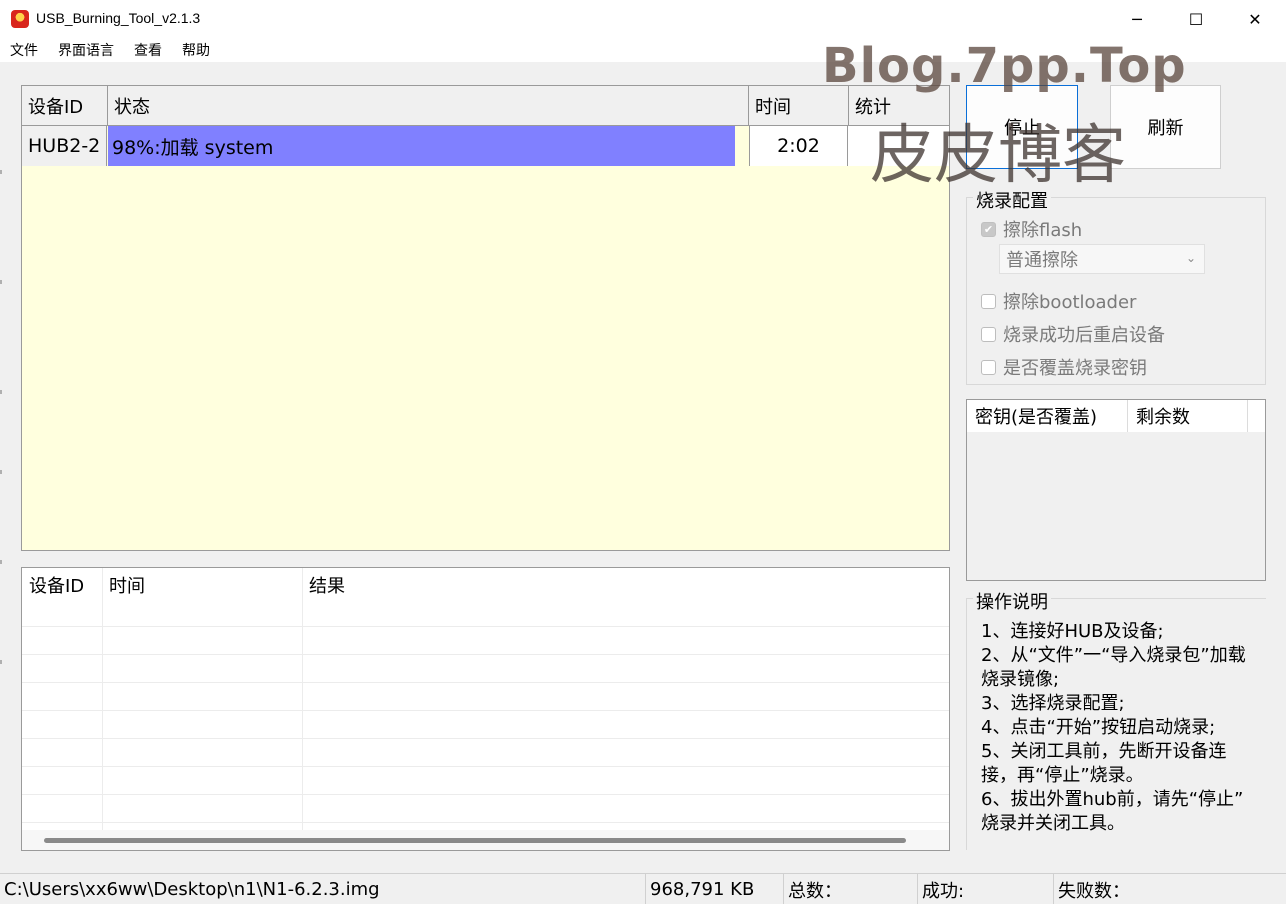 The width and height of the screenshot is (1286, 904). I want to click on help-line: 2、从“文件”一“导入烧录包”加载, so click(1113, 655).